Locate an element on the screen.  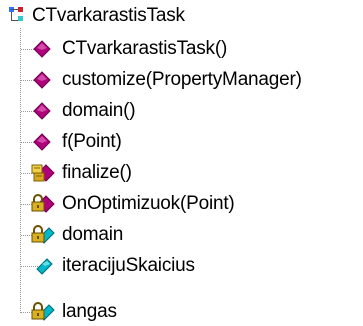
tree-item-customize: customize(PropertyManager) is located at coordinates (166, 80).